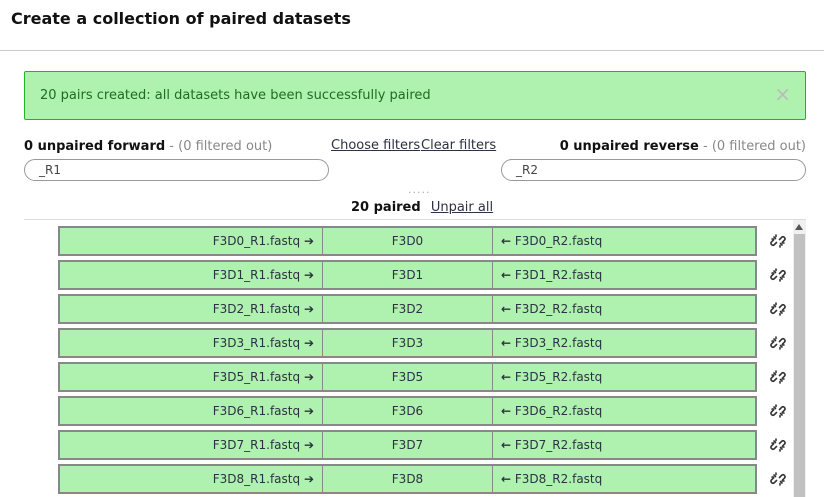 Image resolution: width=824 pixels, height=497 pixels. Describe the element at coordinates (624, 241) in the screenshot. I see `reverse-dataset: ← F3D0_R2.fastq` at that location.